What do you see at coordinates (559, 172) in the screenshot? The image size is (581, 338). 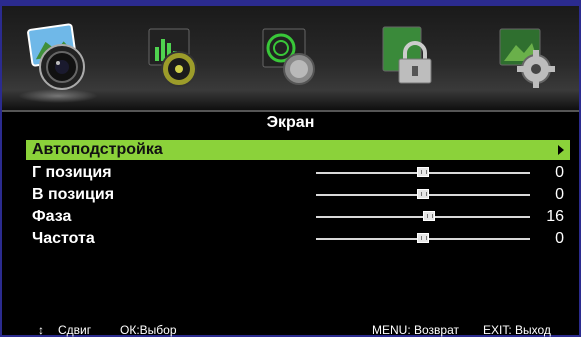 I see `h-position-value: 0` at bounding box center [559, 172].